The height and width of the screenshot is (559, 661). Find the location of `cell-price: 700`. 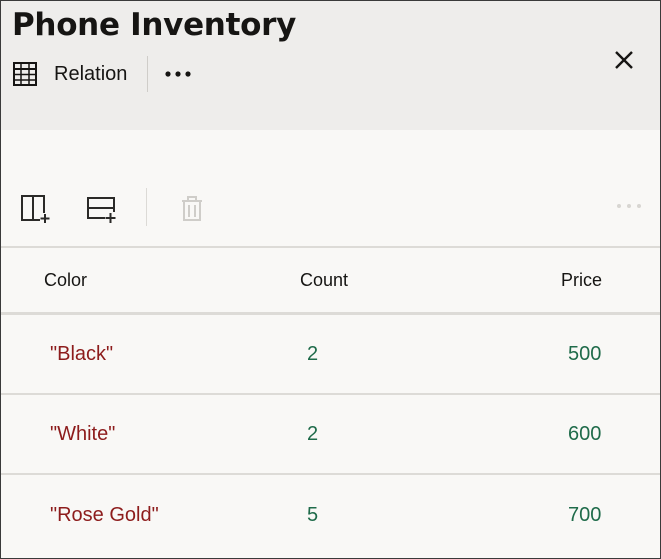

cell-price: 700 is located at coordinates (584, 515).